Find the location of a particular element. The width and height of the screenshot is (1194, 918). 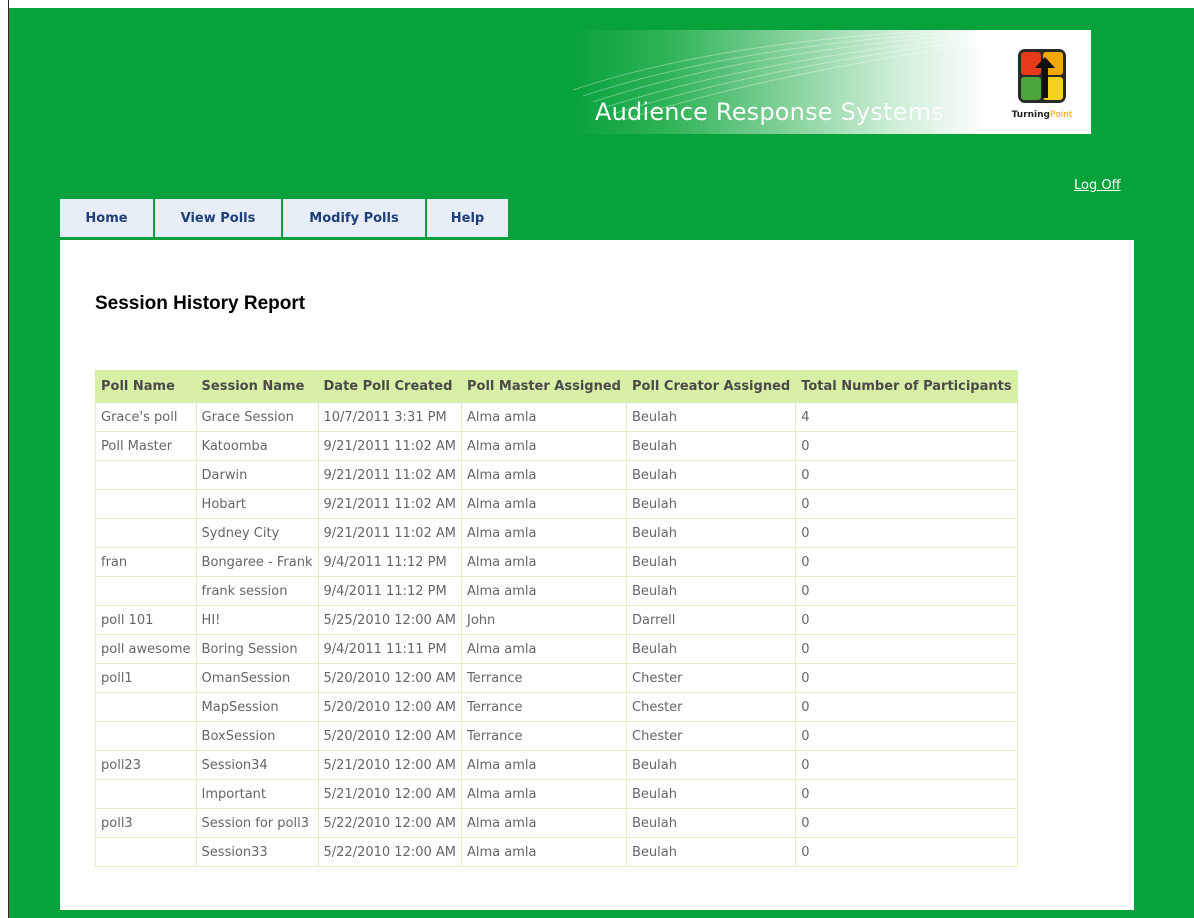

cell-poll-name: poll1 is located at coordinates (146, 678).